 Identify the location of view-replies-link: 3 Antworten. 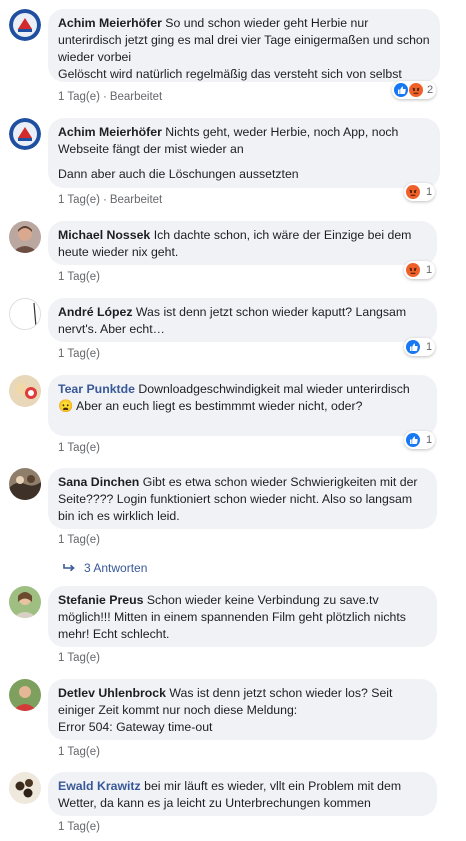
(104, 568).